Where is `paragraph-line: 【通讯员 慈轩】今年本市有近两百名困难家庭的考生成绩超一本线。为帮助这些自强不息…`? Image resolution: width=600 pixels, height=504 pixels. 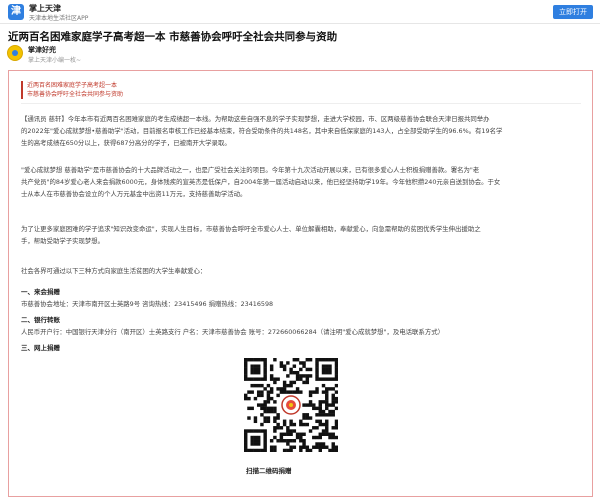 paragraph-line: 【通讯员 慈轩】今年本市有近两百名困难家庭的考生成绩超一本线。为帮助这些自强不息… is located at coordinates (255, 119).